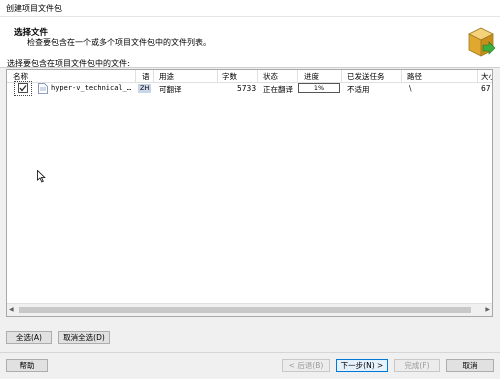 This screenshot has width=500, height=379. I want to click on finish-button: 完成(F), so click(417, 365).